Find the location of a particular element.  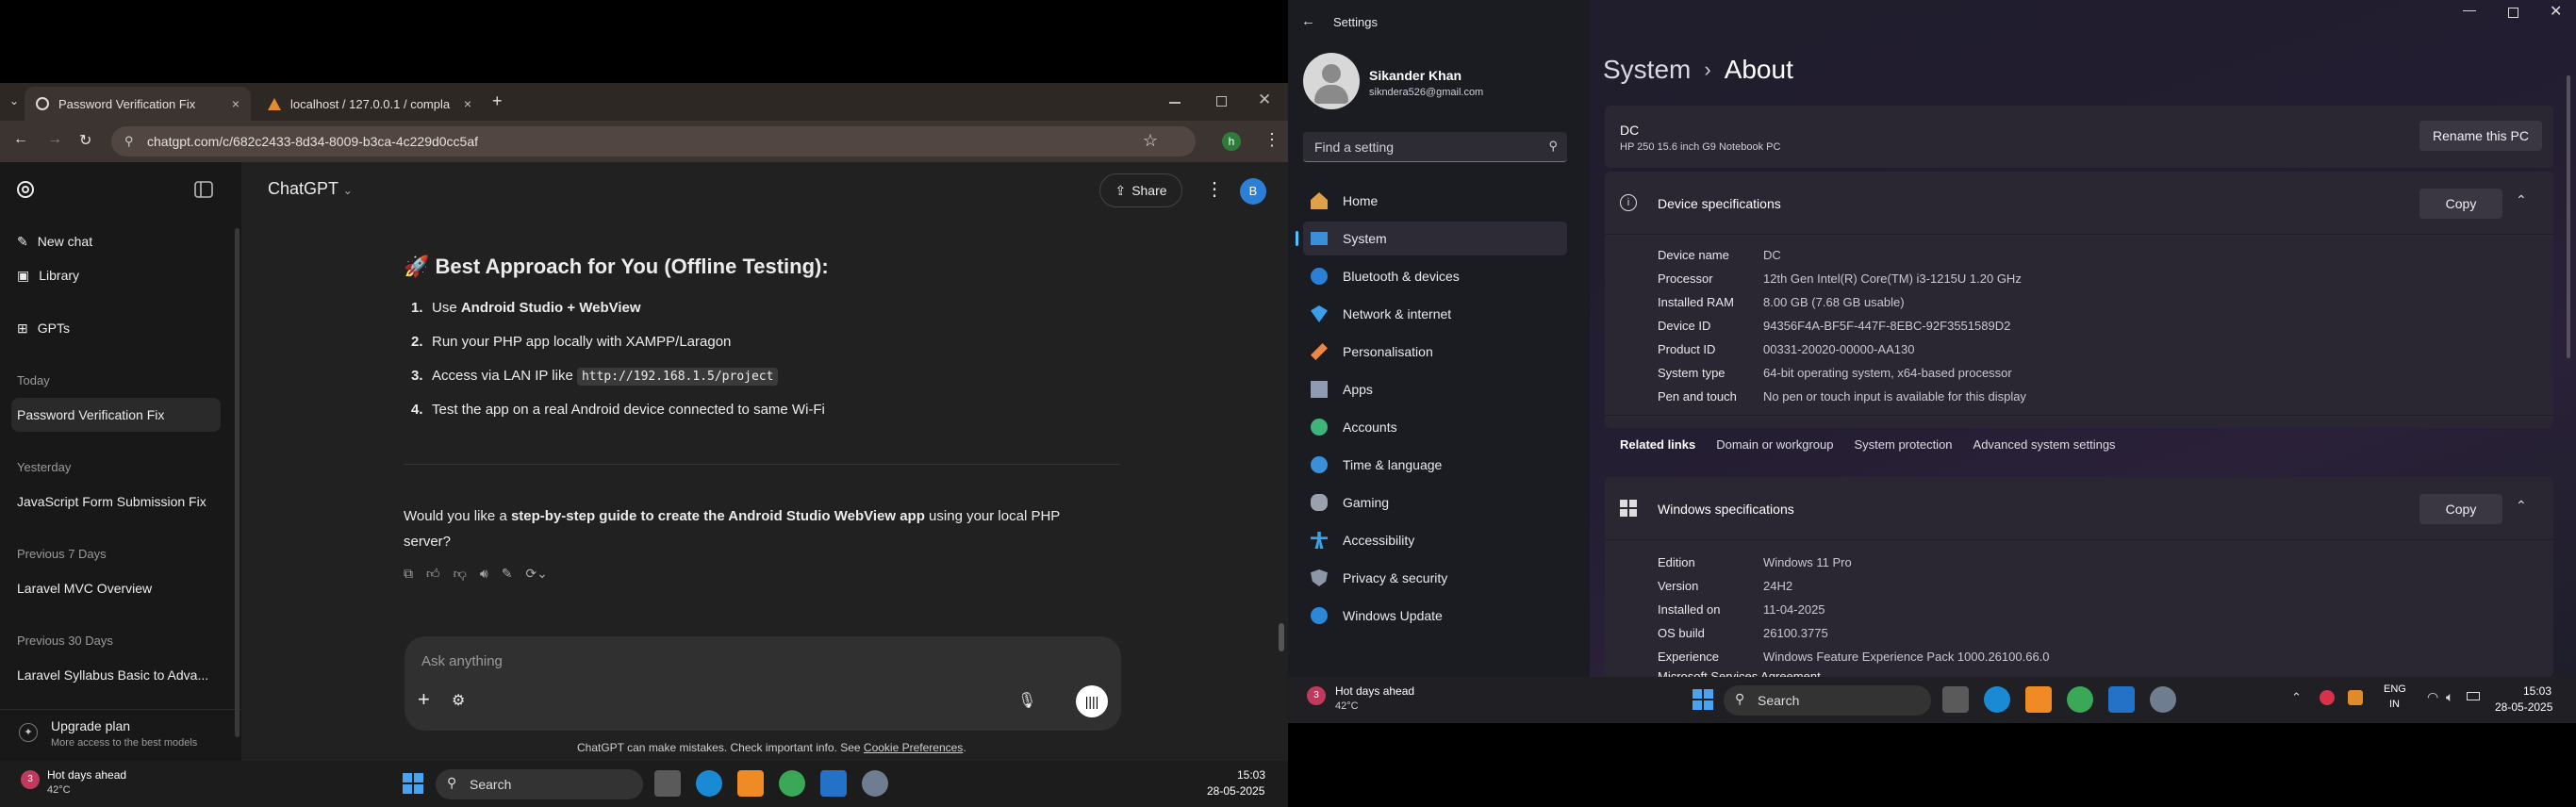

tab-search-chevron-icon: ⌄ is located at coordinates (14, 100).